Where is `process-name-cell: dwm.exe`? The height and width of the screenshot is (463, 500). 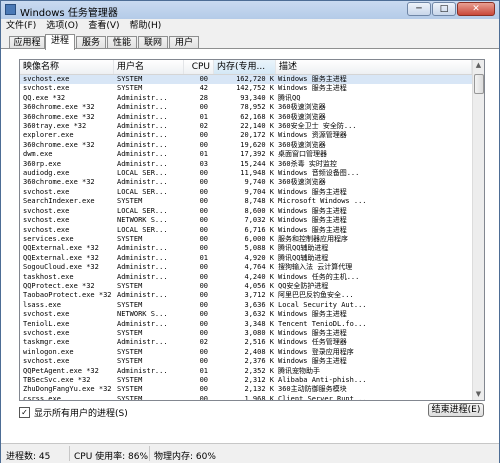
process-name-cell: dwm.exe is located at coordinates (38, 154).